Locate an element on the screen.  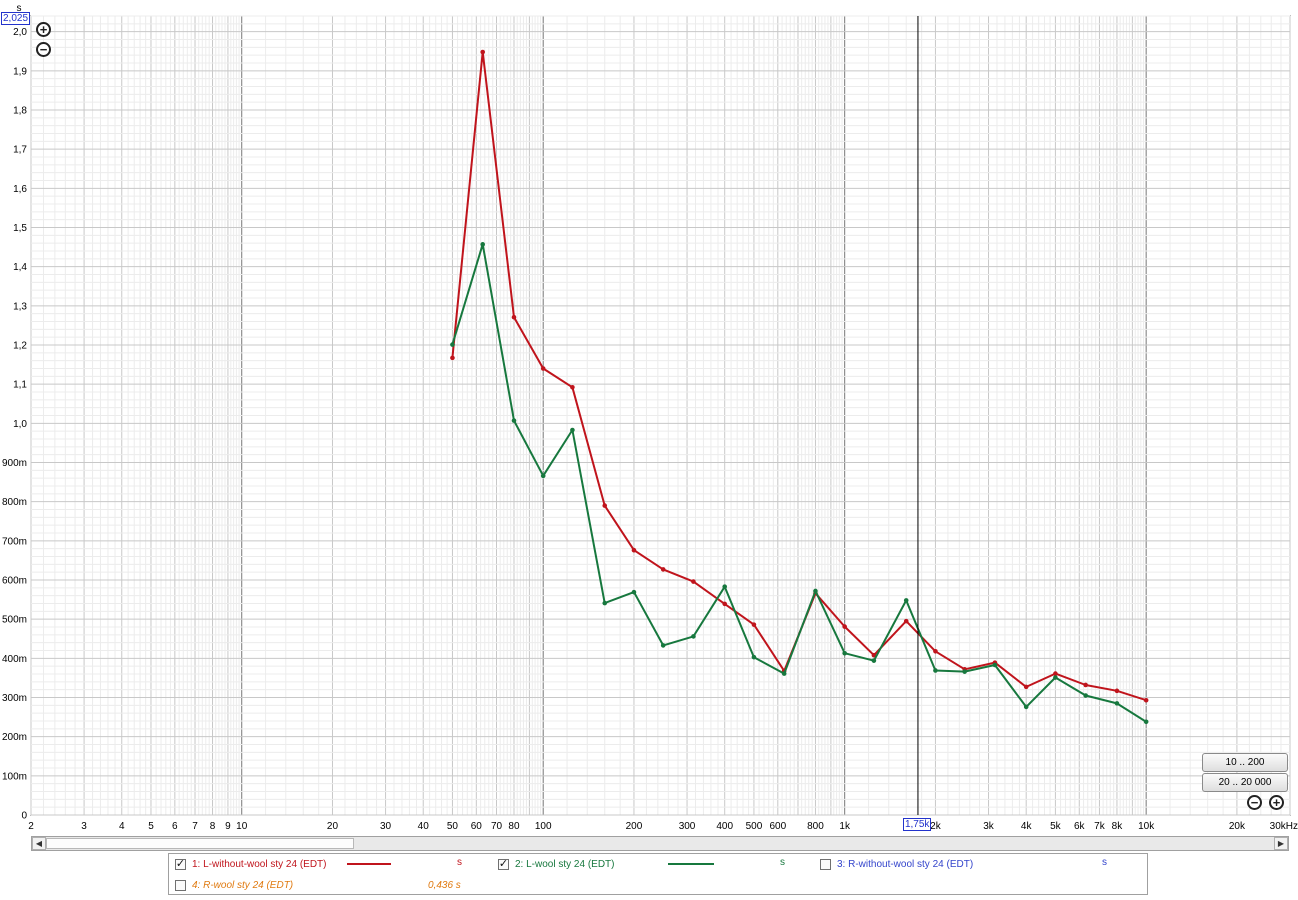
x-tick-label: 600 is located at coordinates (777, 826).